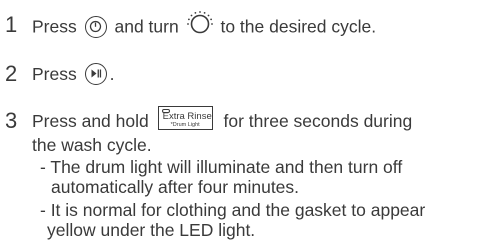 The height and width of the screenshot is (241, 485). What do you see at coordinates (185, 125) in the screenshot?
I see `drum-light-label: *Drum Light` at bounding box center [185, 125].